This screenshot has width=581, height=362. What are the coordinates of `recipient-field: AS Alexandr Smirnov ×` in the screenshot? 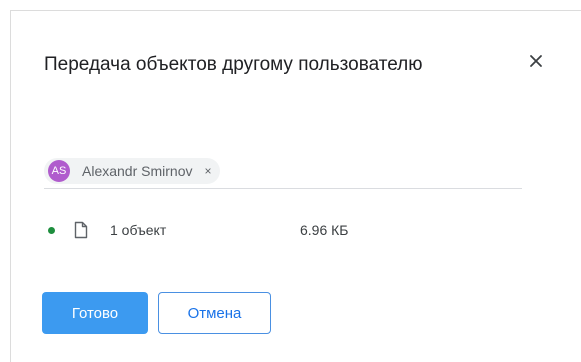 It's located at (283, 172).